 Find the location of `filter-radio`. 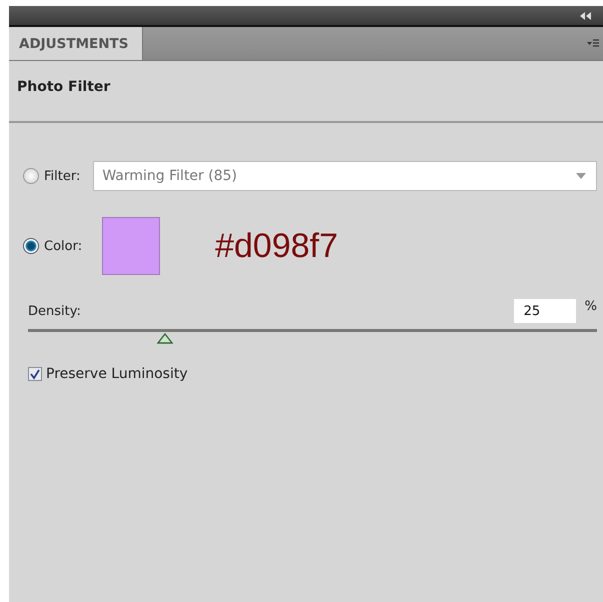

filter-radio is located at coordinates (31, 176).